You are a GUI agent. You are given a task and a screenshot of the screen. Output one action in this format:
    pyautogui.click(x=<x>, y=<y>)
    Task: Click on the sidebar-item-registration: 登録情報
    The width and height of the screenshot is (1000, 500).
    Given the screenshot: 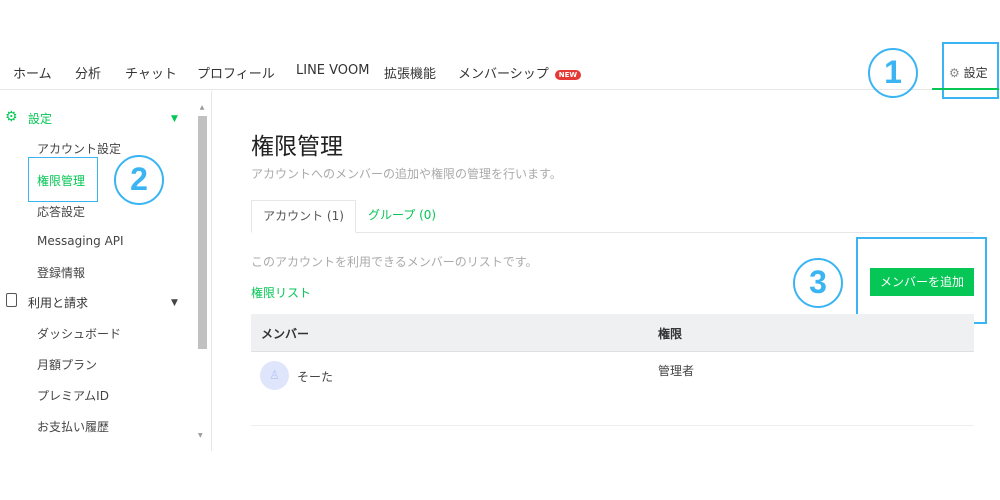 What is the action you would take?
    pyautogui.click(x=61, y=272)
    